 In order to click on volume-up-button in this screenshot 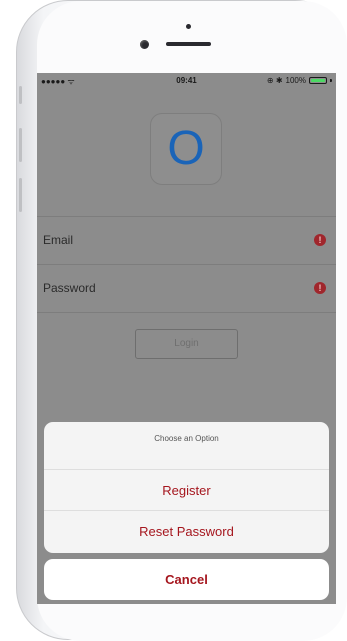, I will do `click(20, 145)`.